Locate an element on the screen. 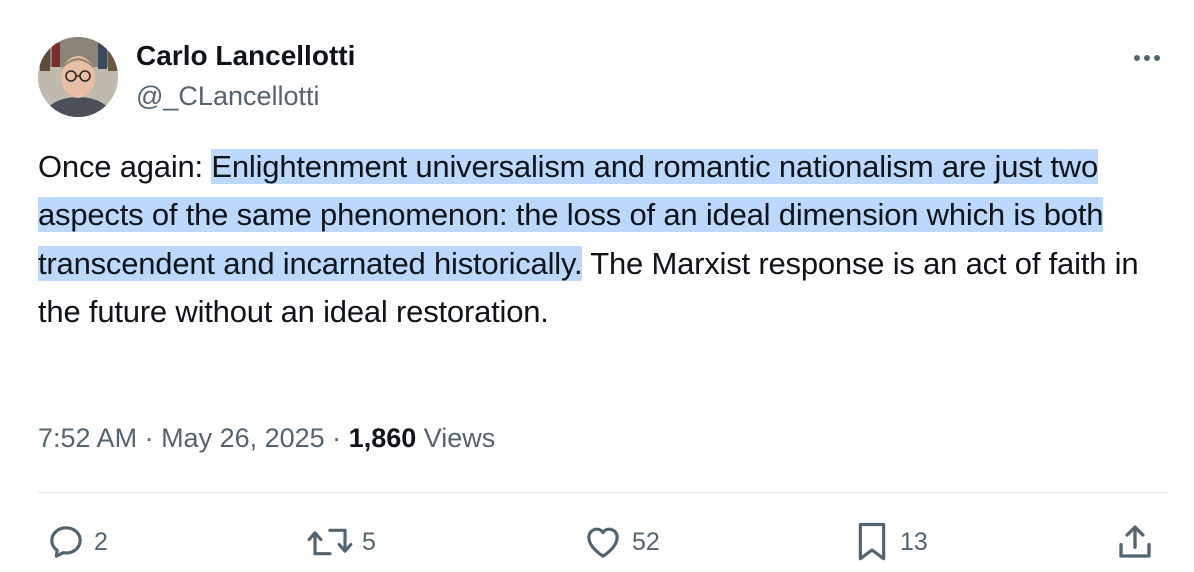 The image size is (1194, 572). tweet-meta: 7:52 AM · May 26, 2025 · 1,860 Views is located at coordinates (266, 438).